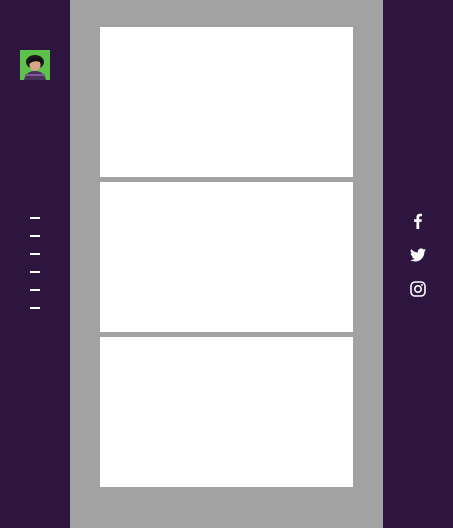 The width and height of the screenshot is (453, 528). What do you see at coordinates (418, 289) in the screenshot?
I see `instagram-icon` at bounding box center [418, 289].